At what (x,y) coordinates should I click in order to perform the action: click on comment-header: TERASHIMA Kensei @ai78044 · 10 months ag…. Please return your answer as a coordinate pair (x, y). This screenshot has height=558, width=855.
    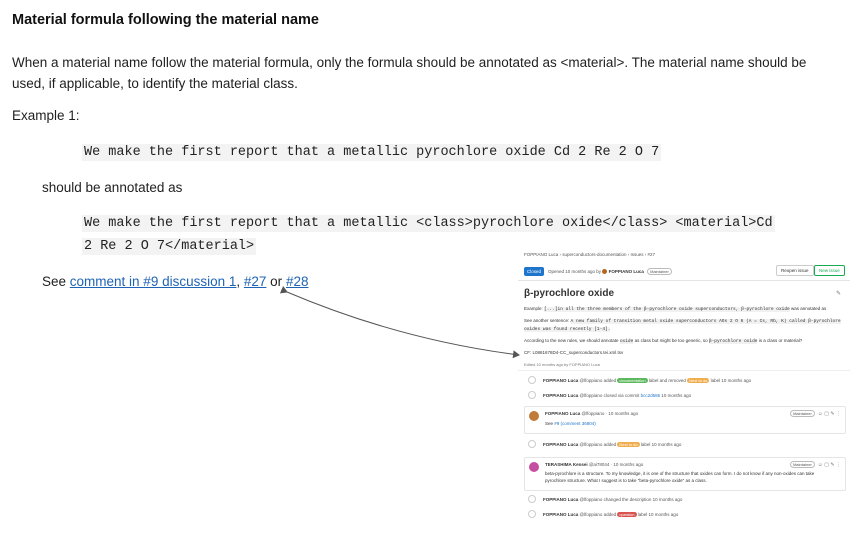
    Looking at the image, I should click on (594, 464).